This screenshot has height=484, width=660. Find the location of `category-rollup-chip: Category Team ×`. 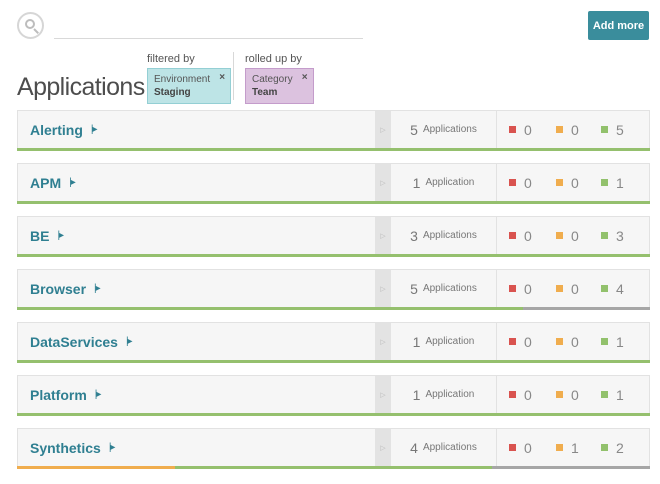

category-rollup-chip: Category Team × is located at coordinates (279, 86).